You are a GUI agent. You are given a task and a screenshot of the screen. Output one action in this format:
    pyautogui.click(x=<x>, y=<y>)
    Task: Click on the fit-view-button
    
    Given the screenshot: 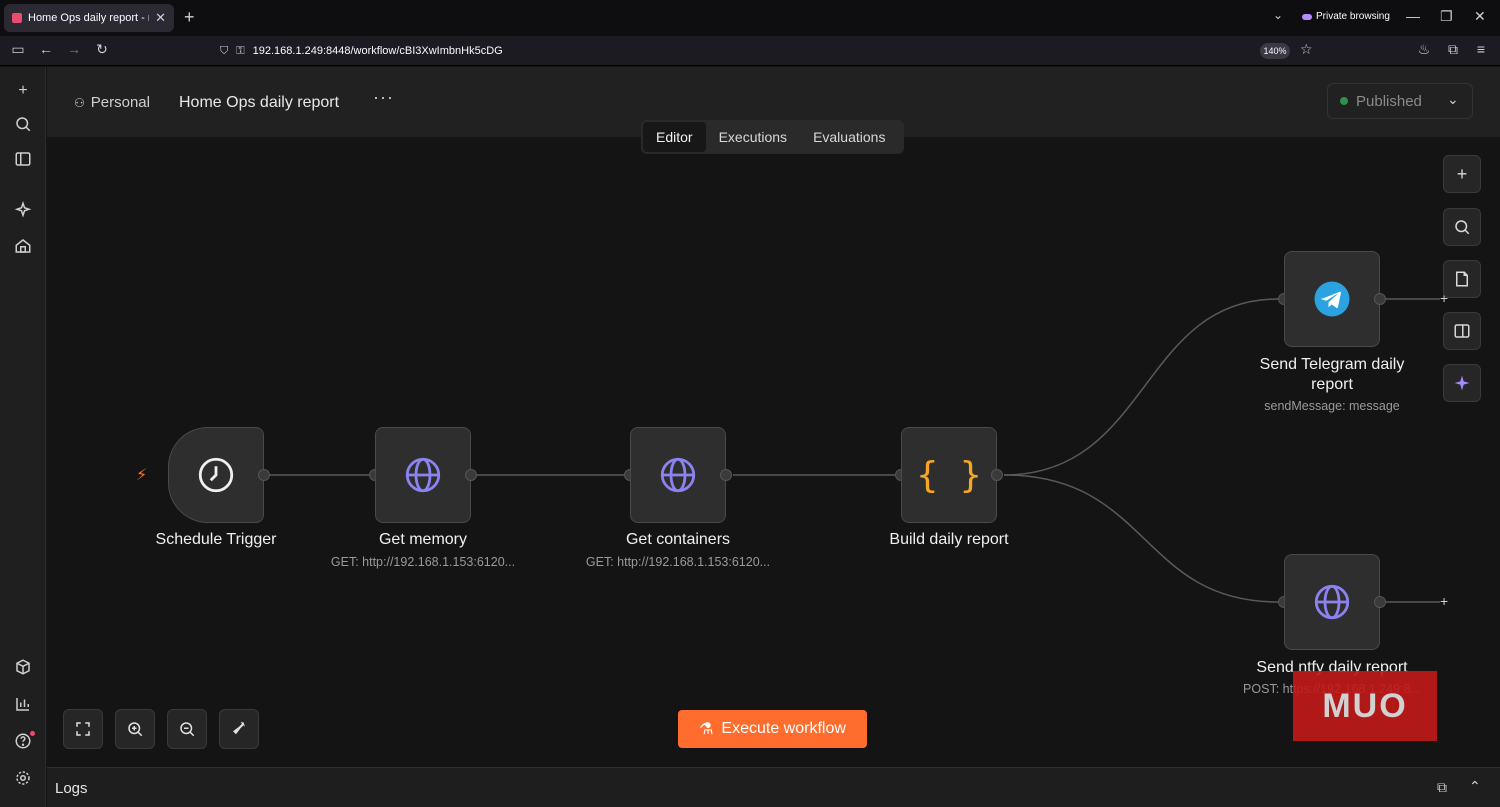 What is the action you would take?
    pyautogui.click(x=83, y=729)
    